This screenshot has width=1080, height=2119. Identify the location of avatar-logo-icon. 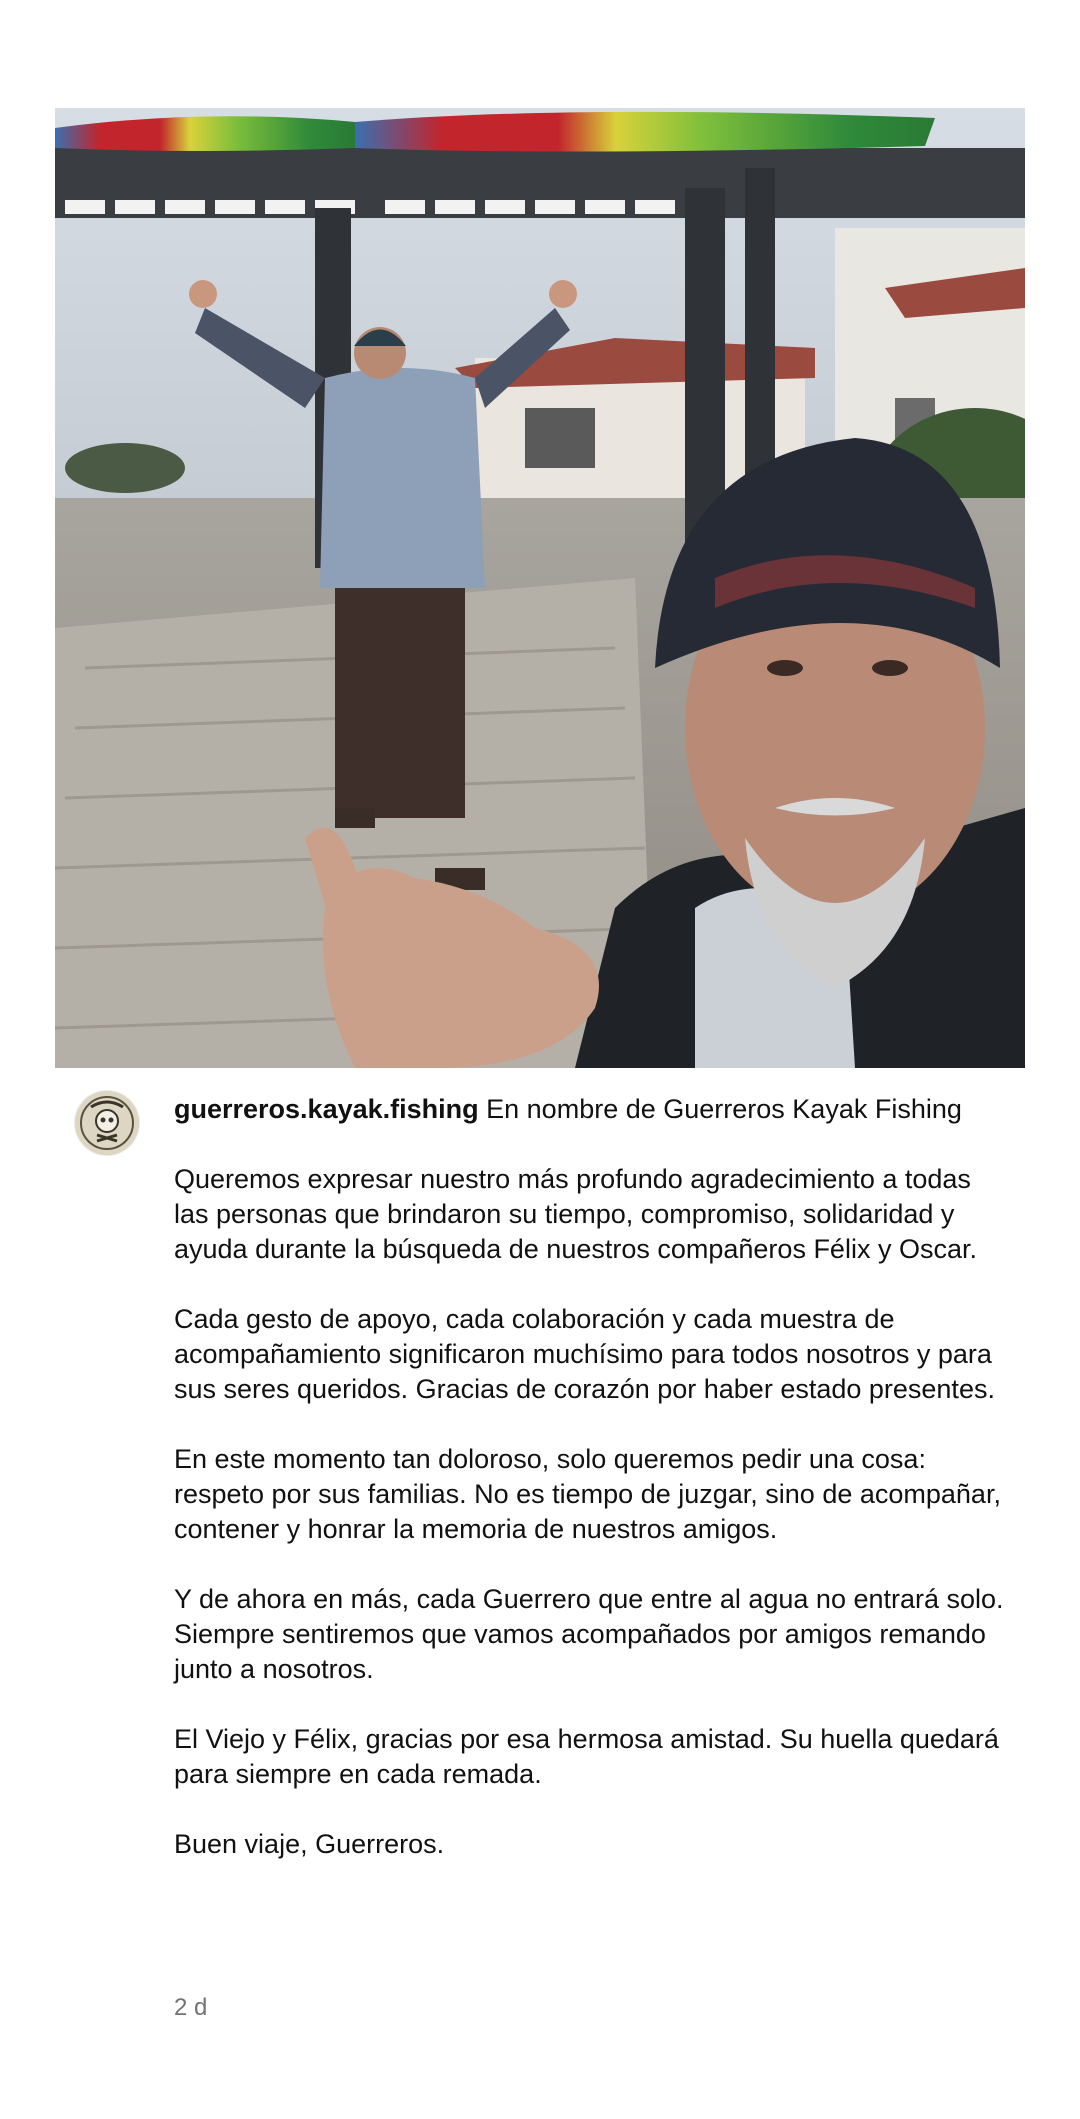
(107, 1123).